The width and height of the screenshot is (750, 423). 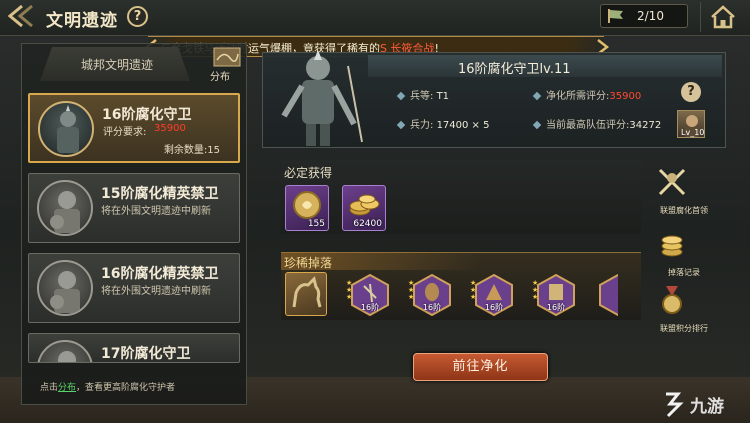 What do you see at coordinates (364, 208) in the screenshot?
I see `reward-item: 62400` at bounding box center [364, 208].